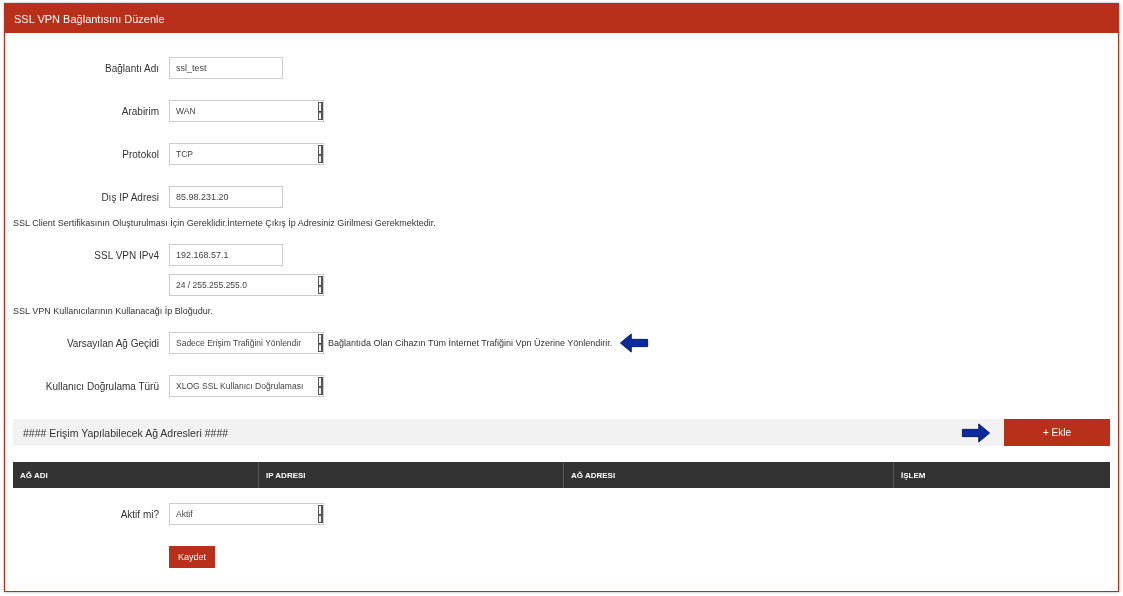  Describe the element at coordinates (102, 386) in the screenshot. I see `field-label: Kullanıcı Doğrulama Türü` at that location.